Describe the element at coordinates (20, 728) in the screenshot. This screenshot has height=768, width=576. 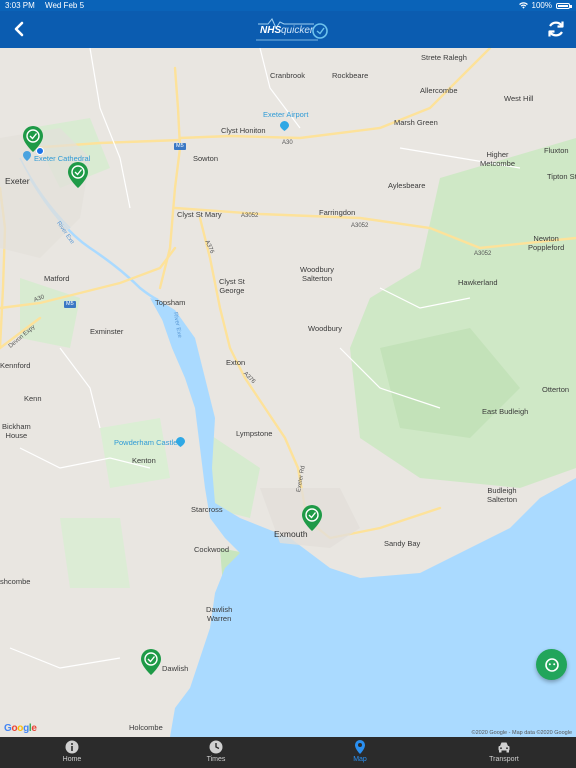
I see `google-logo: Google` at that location.